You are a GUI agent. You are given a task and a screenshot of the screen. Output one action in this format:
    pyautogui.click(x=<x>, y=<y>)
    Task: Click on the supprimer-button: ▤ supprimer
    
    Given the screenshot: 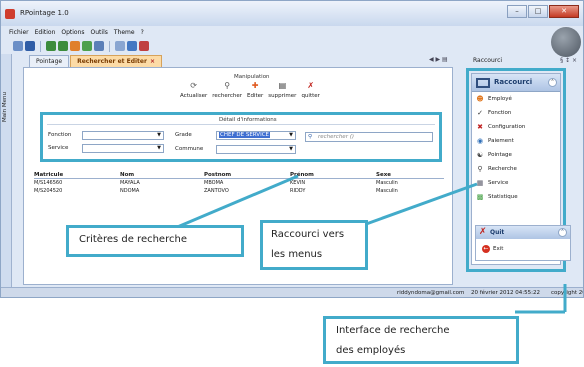 What is the action you would take?
    pyautogui.click(x=282, y=90)
    